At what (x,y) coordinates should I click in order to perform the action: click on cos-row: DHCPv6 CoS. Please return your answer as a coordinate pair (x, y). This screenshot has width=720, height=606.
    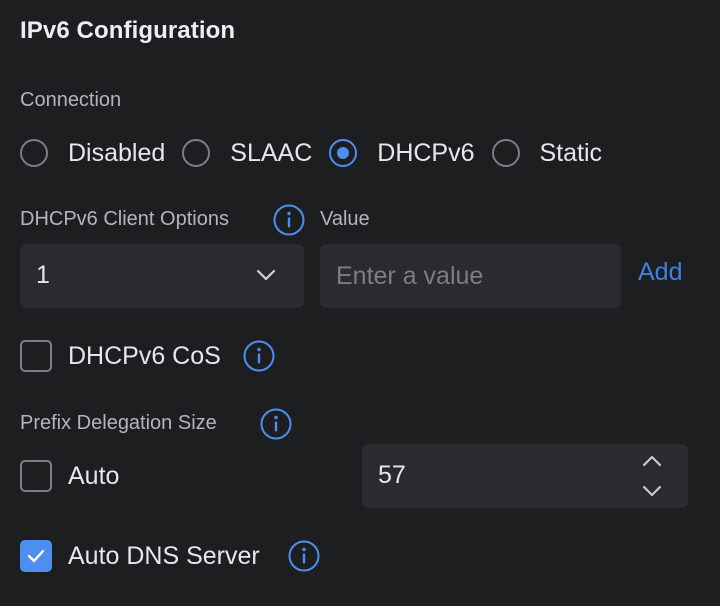
    Looking at the image, I should click on (120, 356).